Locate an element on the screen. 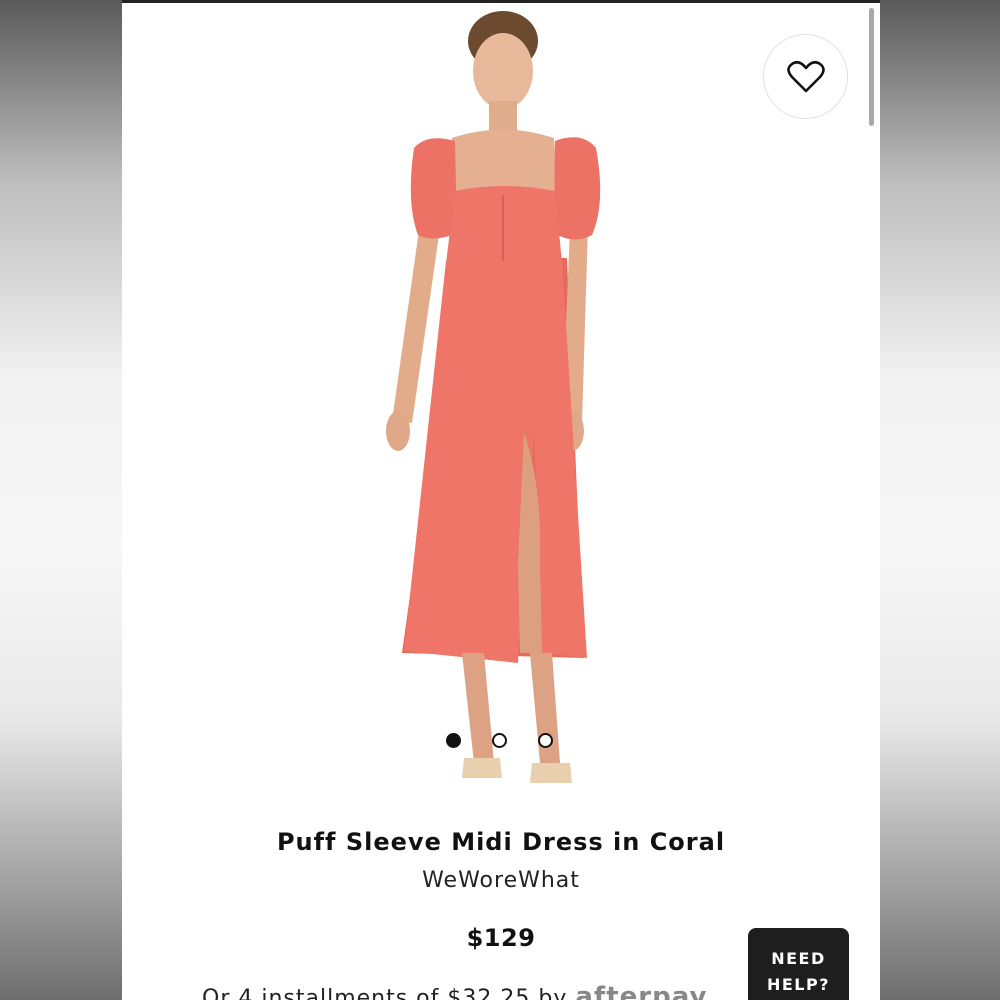 This screenshot has width=1000, height=1000. blurred-backdrop-left is located at coordinates (61, 500).